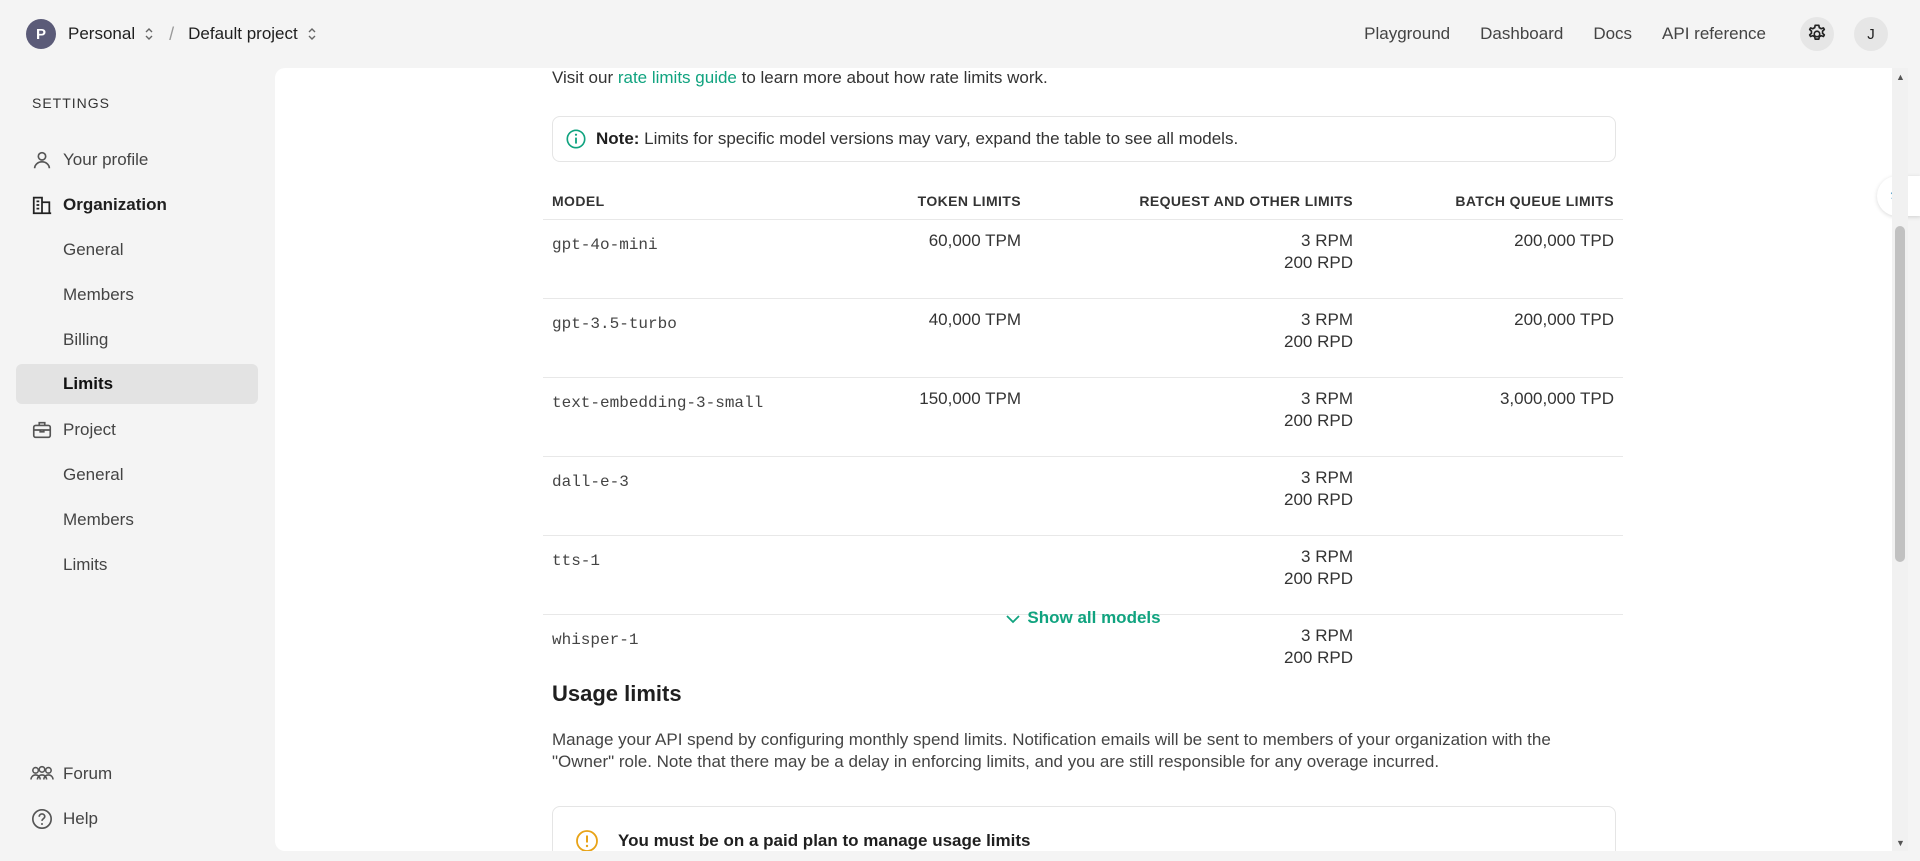 This screenshot has height=861, width=1920. I want to click on gear-icon, so click(1817, 32).